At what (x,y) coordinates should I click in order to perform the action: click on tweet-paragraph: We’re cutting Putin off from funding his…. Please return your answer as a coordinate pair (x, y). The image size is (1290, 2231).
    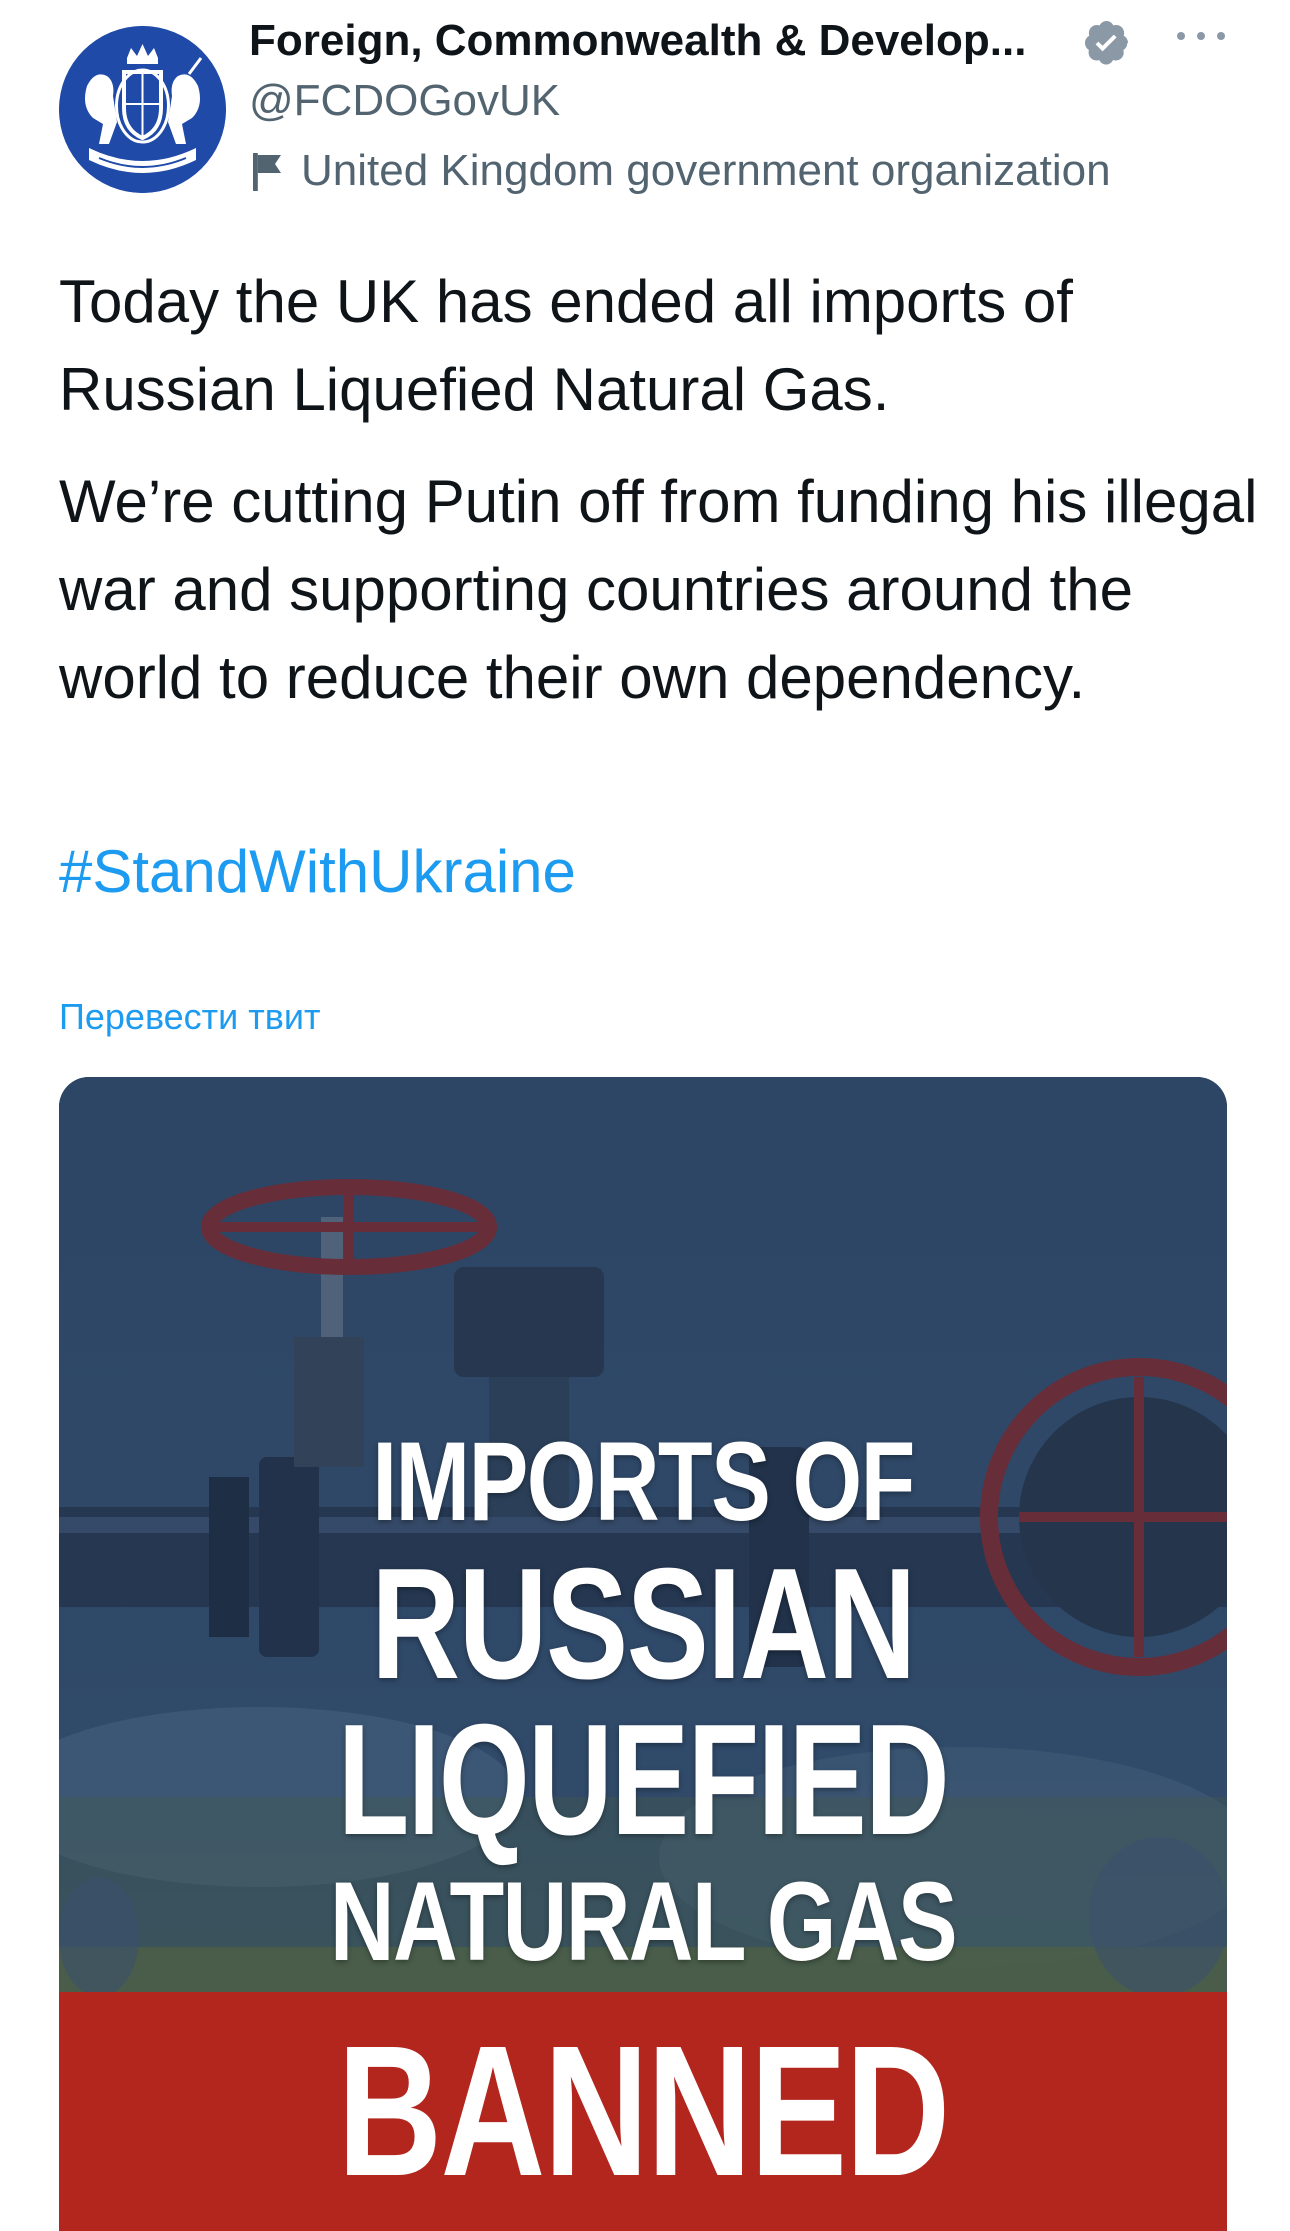
    Looking at the image, I should click on (658, 589).